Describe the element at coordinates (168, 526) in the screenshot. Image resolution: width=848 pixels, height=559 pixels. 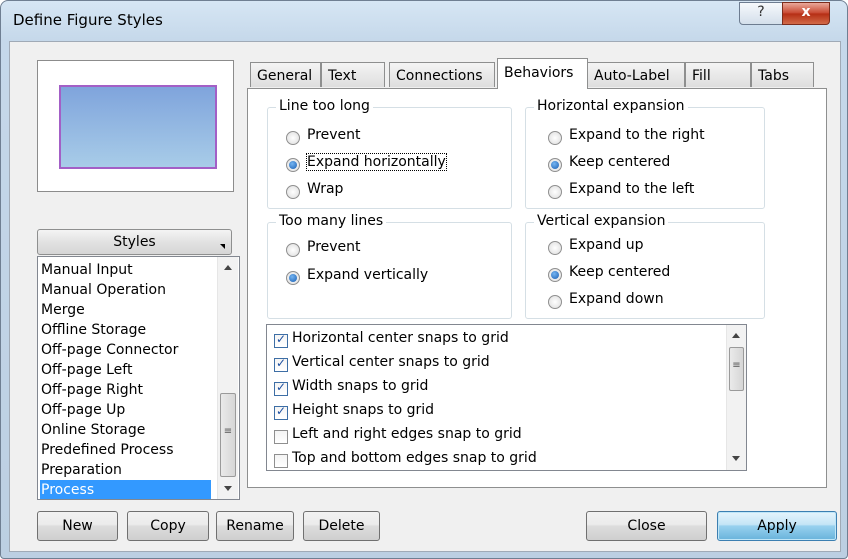
I see `copy-button: Copy` at that location.